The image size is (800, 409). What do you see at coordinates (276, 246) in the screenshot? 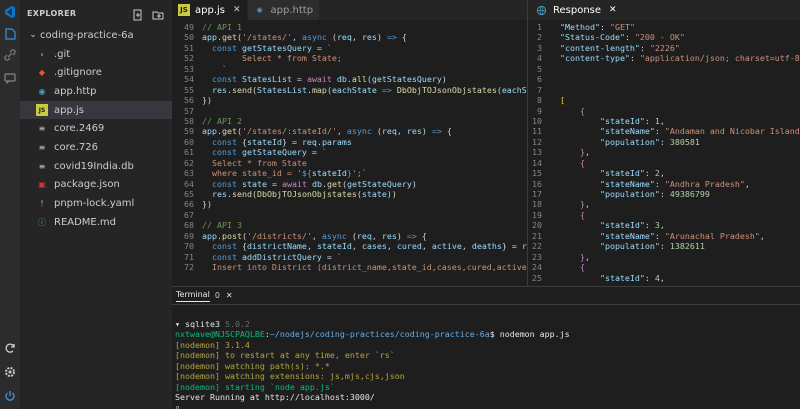
I see `code-token: districtName` at bounding box center [276, 246].